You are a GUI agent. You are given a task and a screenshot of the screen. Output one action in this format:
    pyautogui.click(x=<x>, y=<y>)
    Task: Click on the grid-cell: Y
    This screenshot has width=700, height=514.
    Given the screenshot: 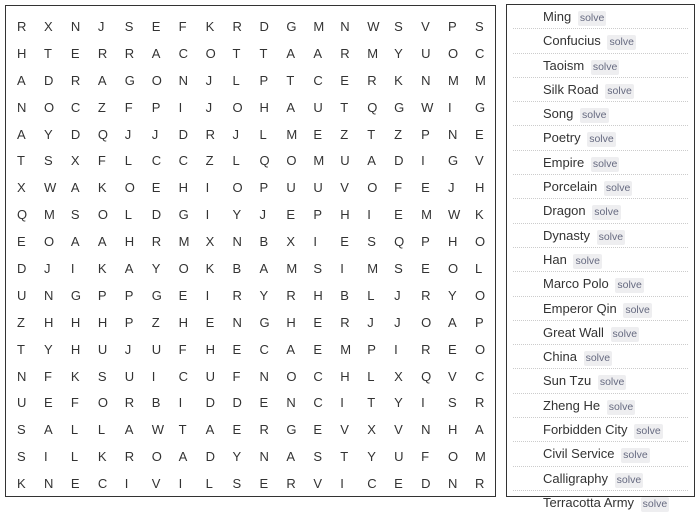 What is the action you would take?
    pyautogui.click(x=404, y=403)
    